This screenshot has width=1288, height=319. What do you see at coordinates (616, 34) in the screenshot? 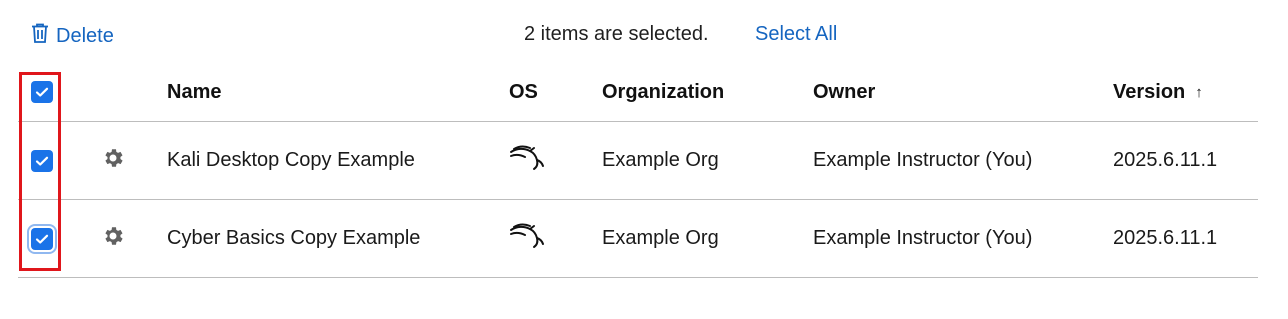
I see `selection-status: 2 items are selected.` at bounding box center [616, 34].